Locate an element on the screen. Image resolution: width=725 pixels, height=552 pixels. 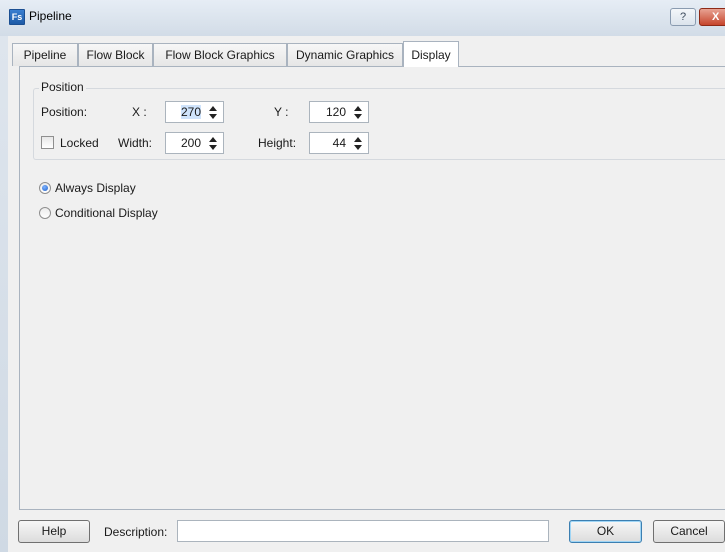
y-spinbox: 120 is located at coordinates (339, 112).